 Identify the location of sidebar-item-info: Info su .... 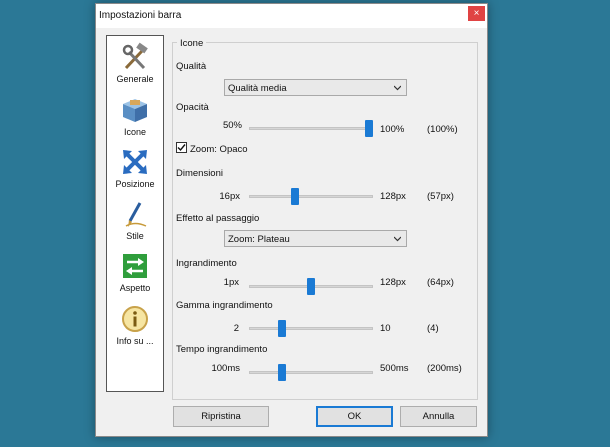
(135, 325).